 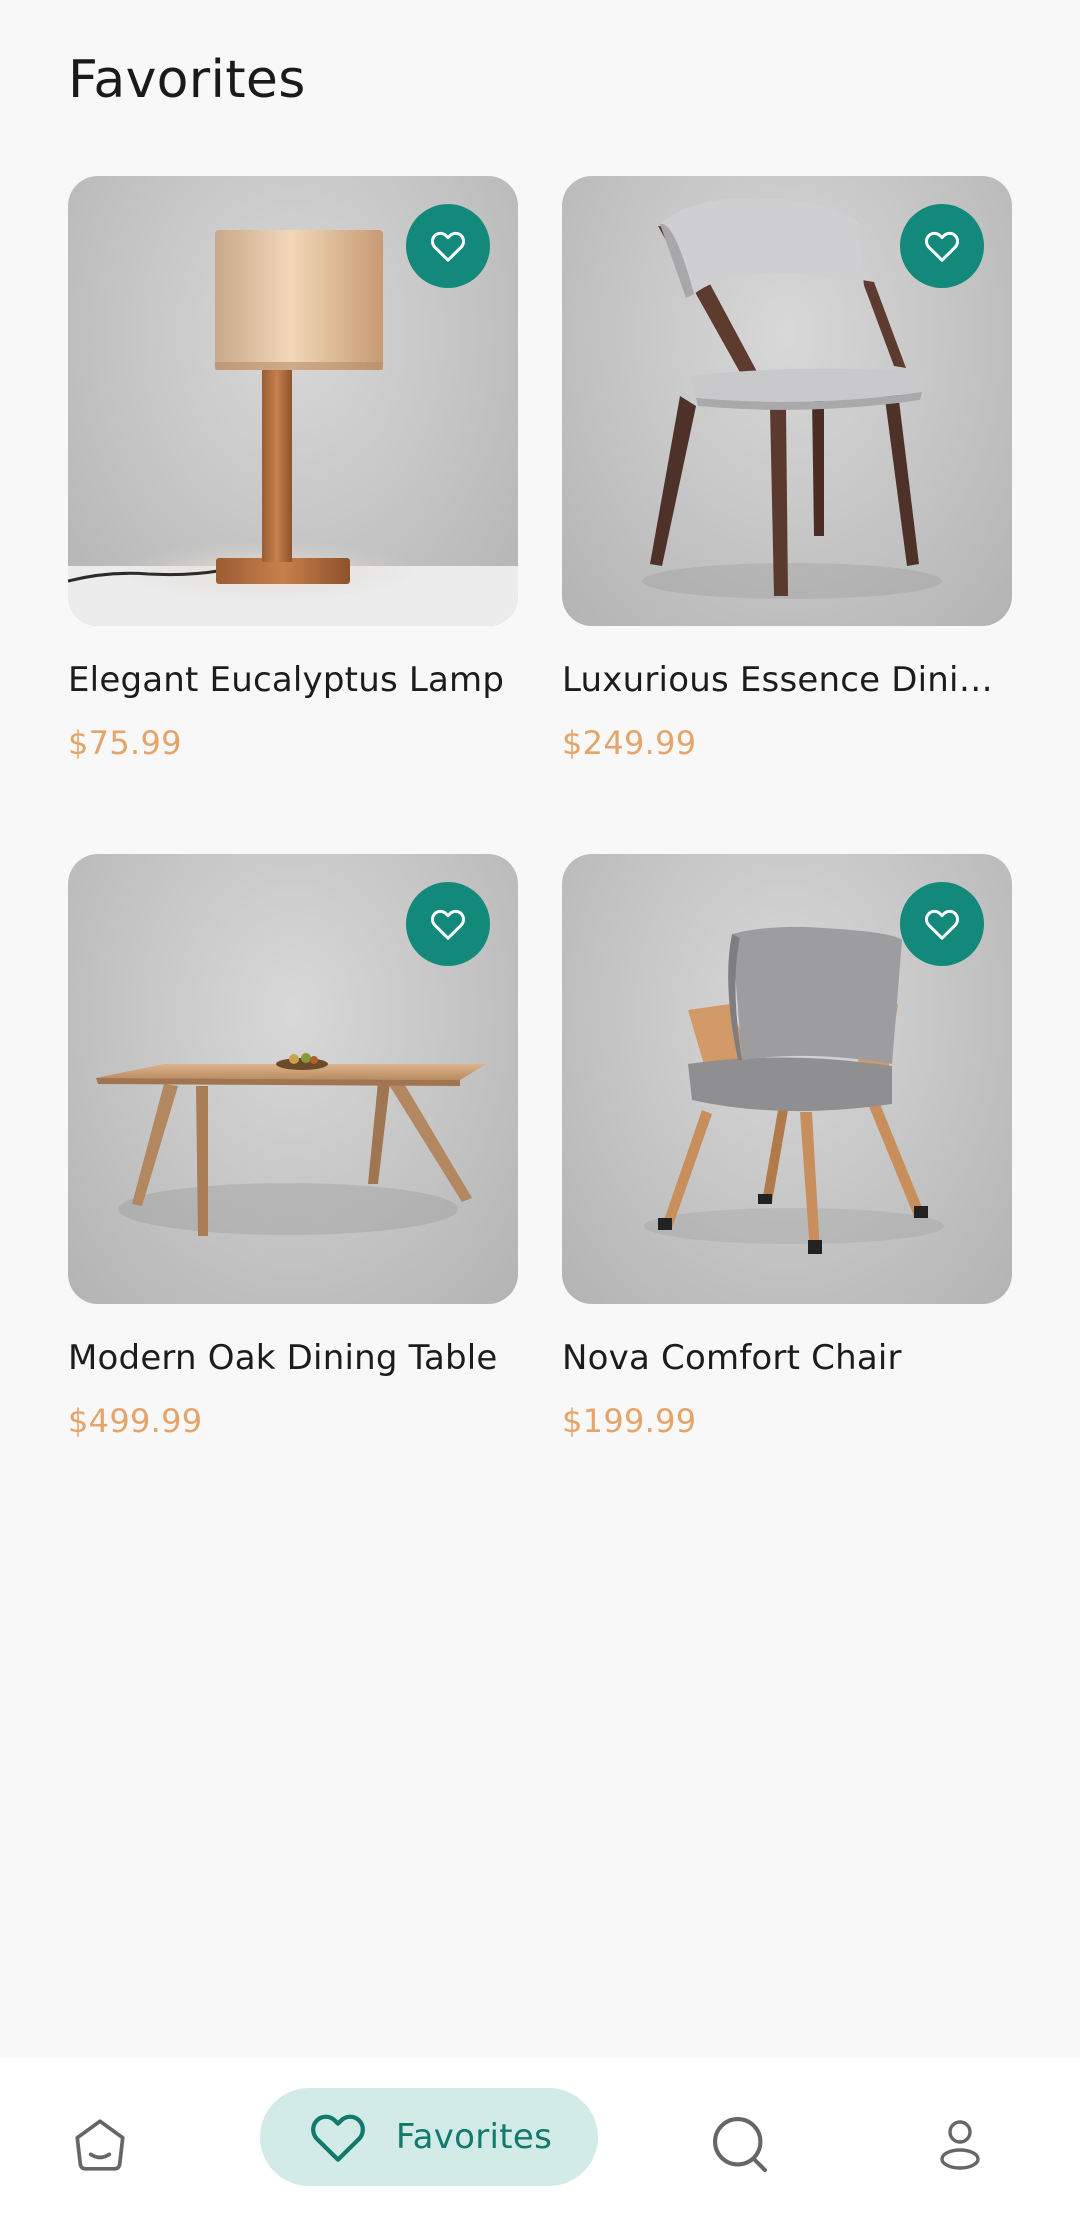 I want to click on product-image-dining-chair, so click(x=787, y=401).